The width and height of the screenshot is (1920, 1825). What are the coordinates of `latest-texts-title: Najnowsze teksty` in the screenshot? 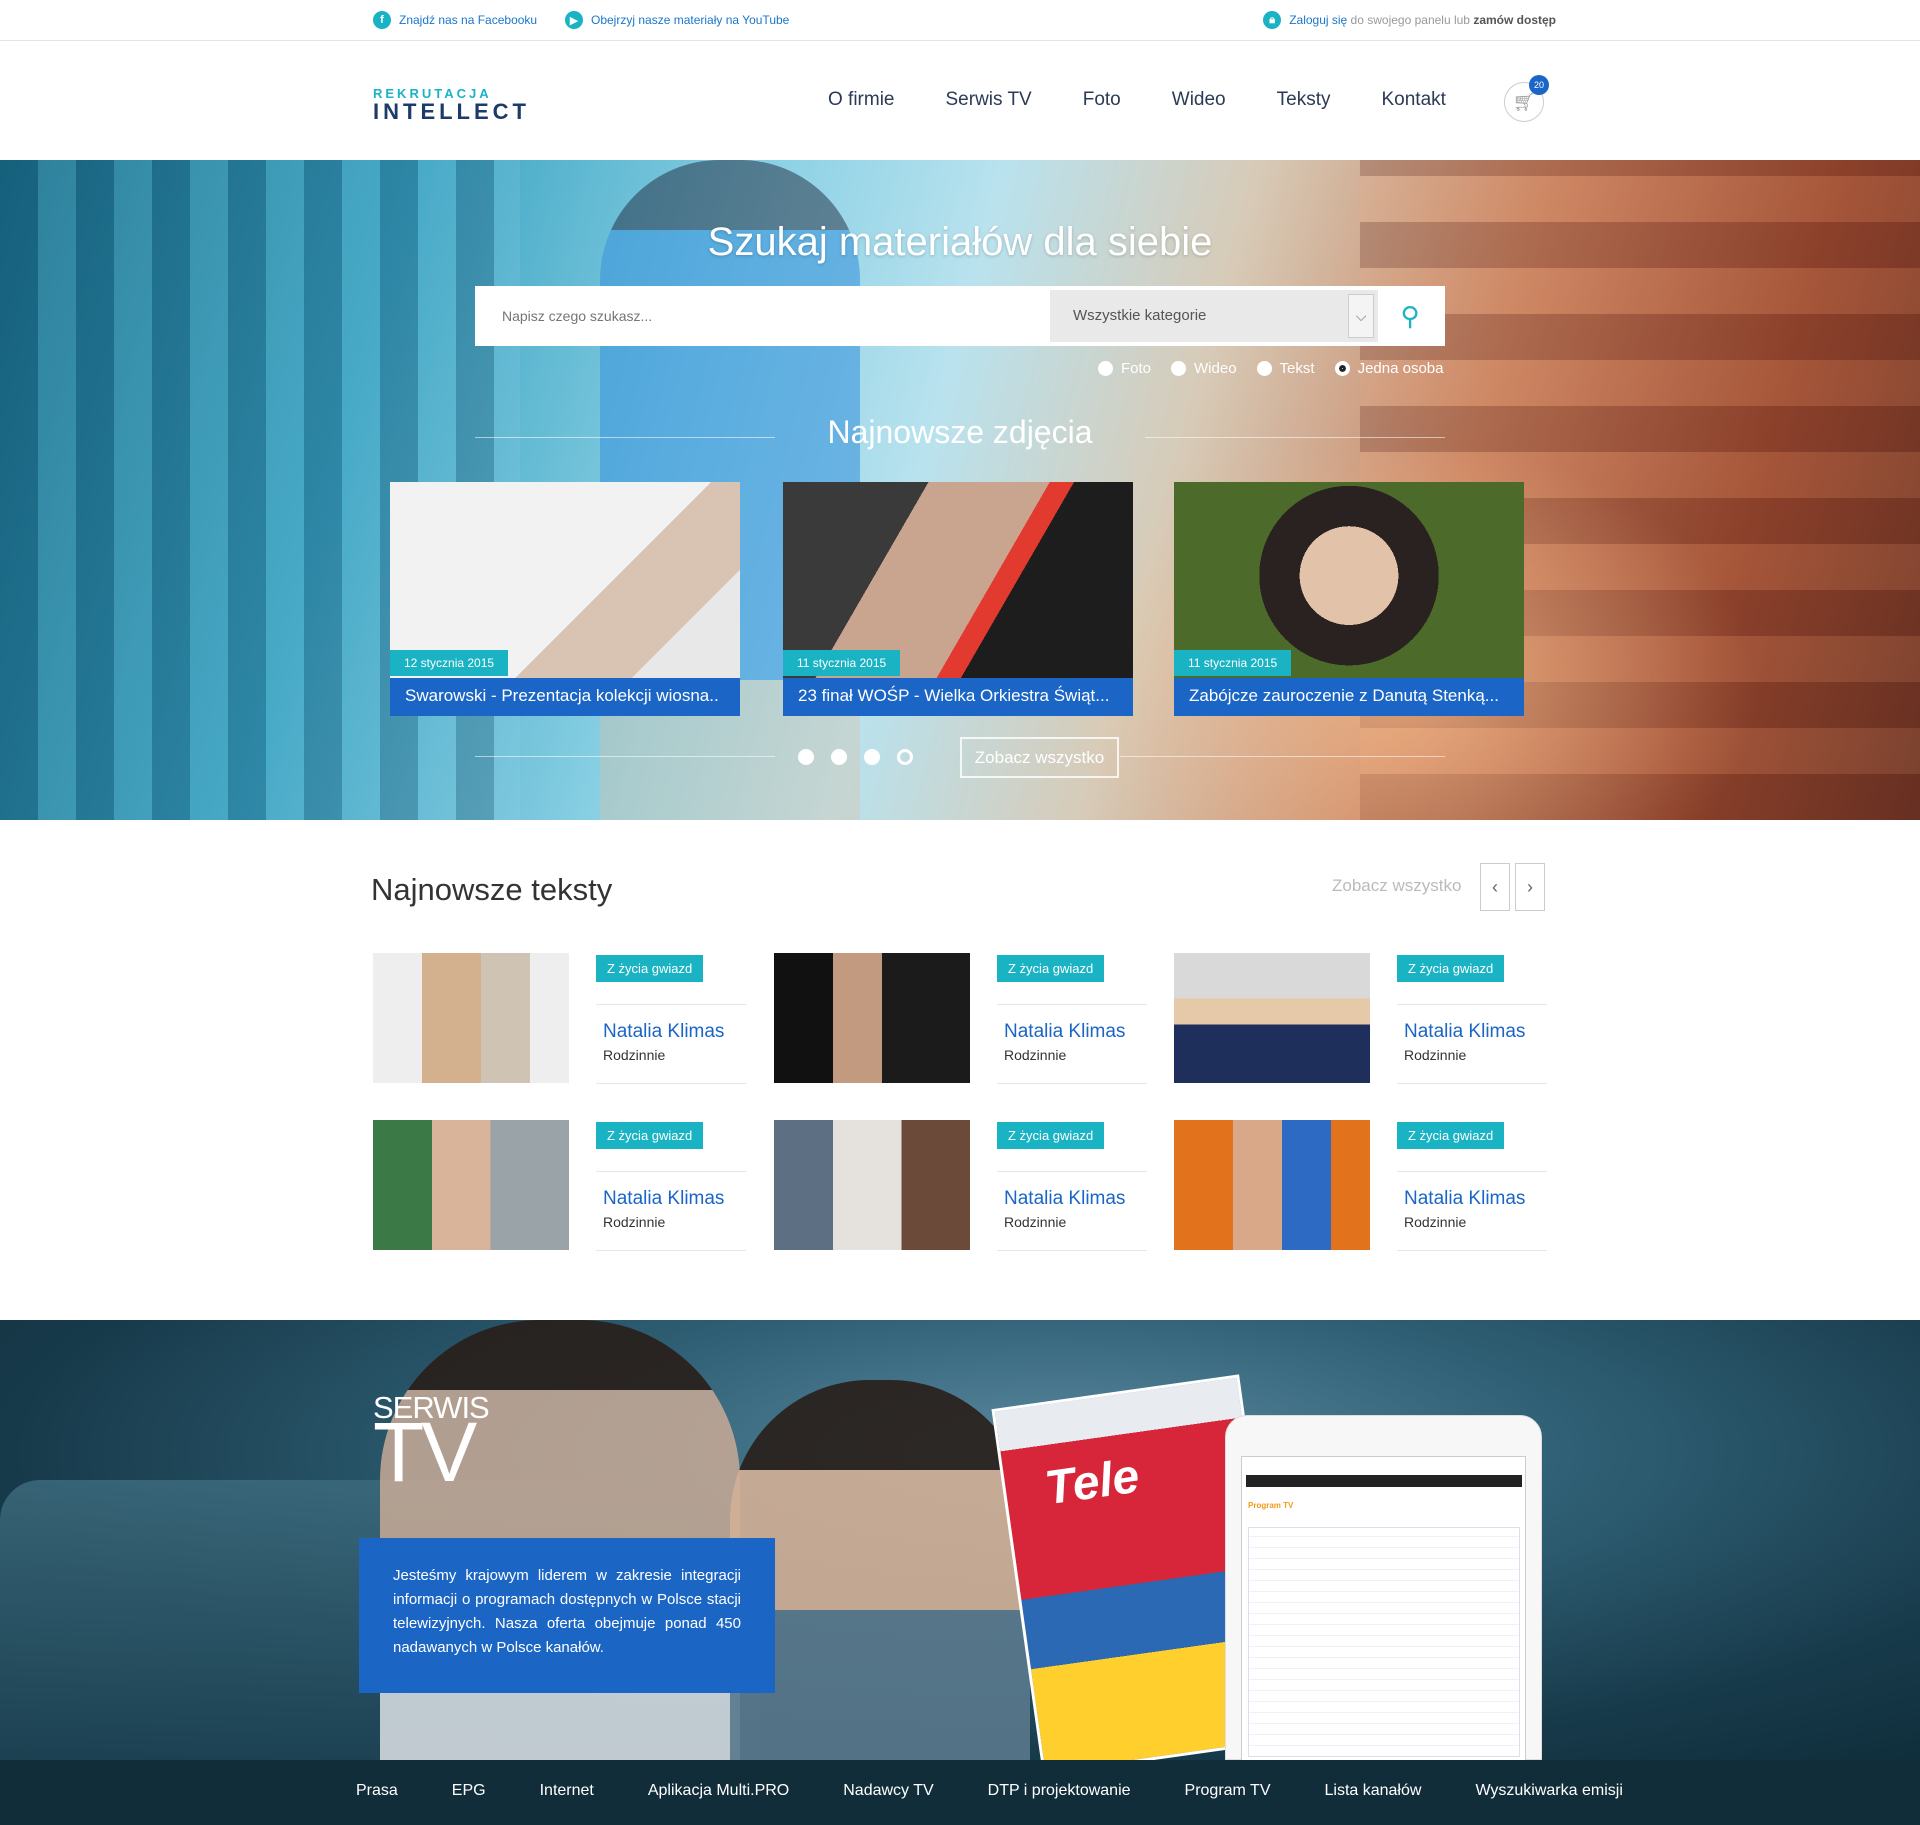 It's located at (492, 889).